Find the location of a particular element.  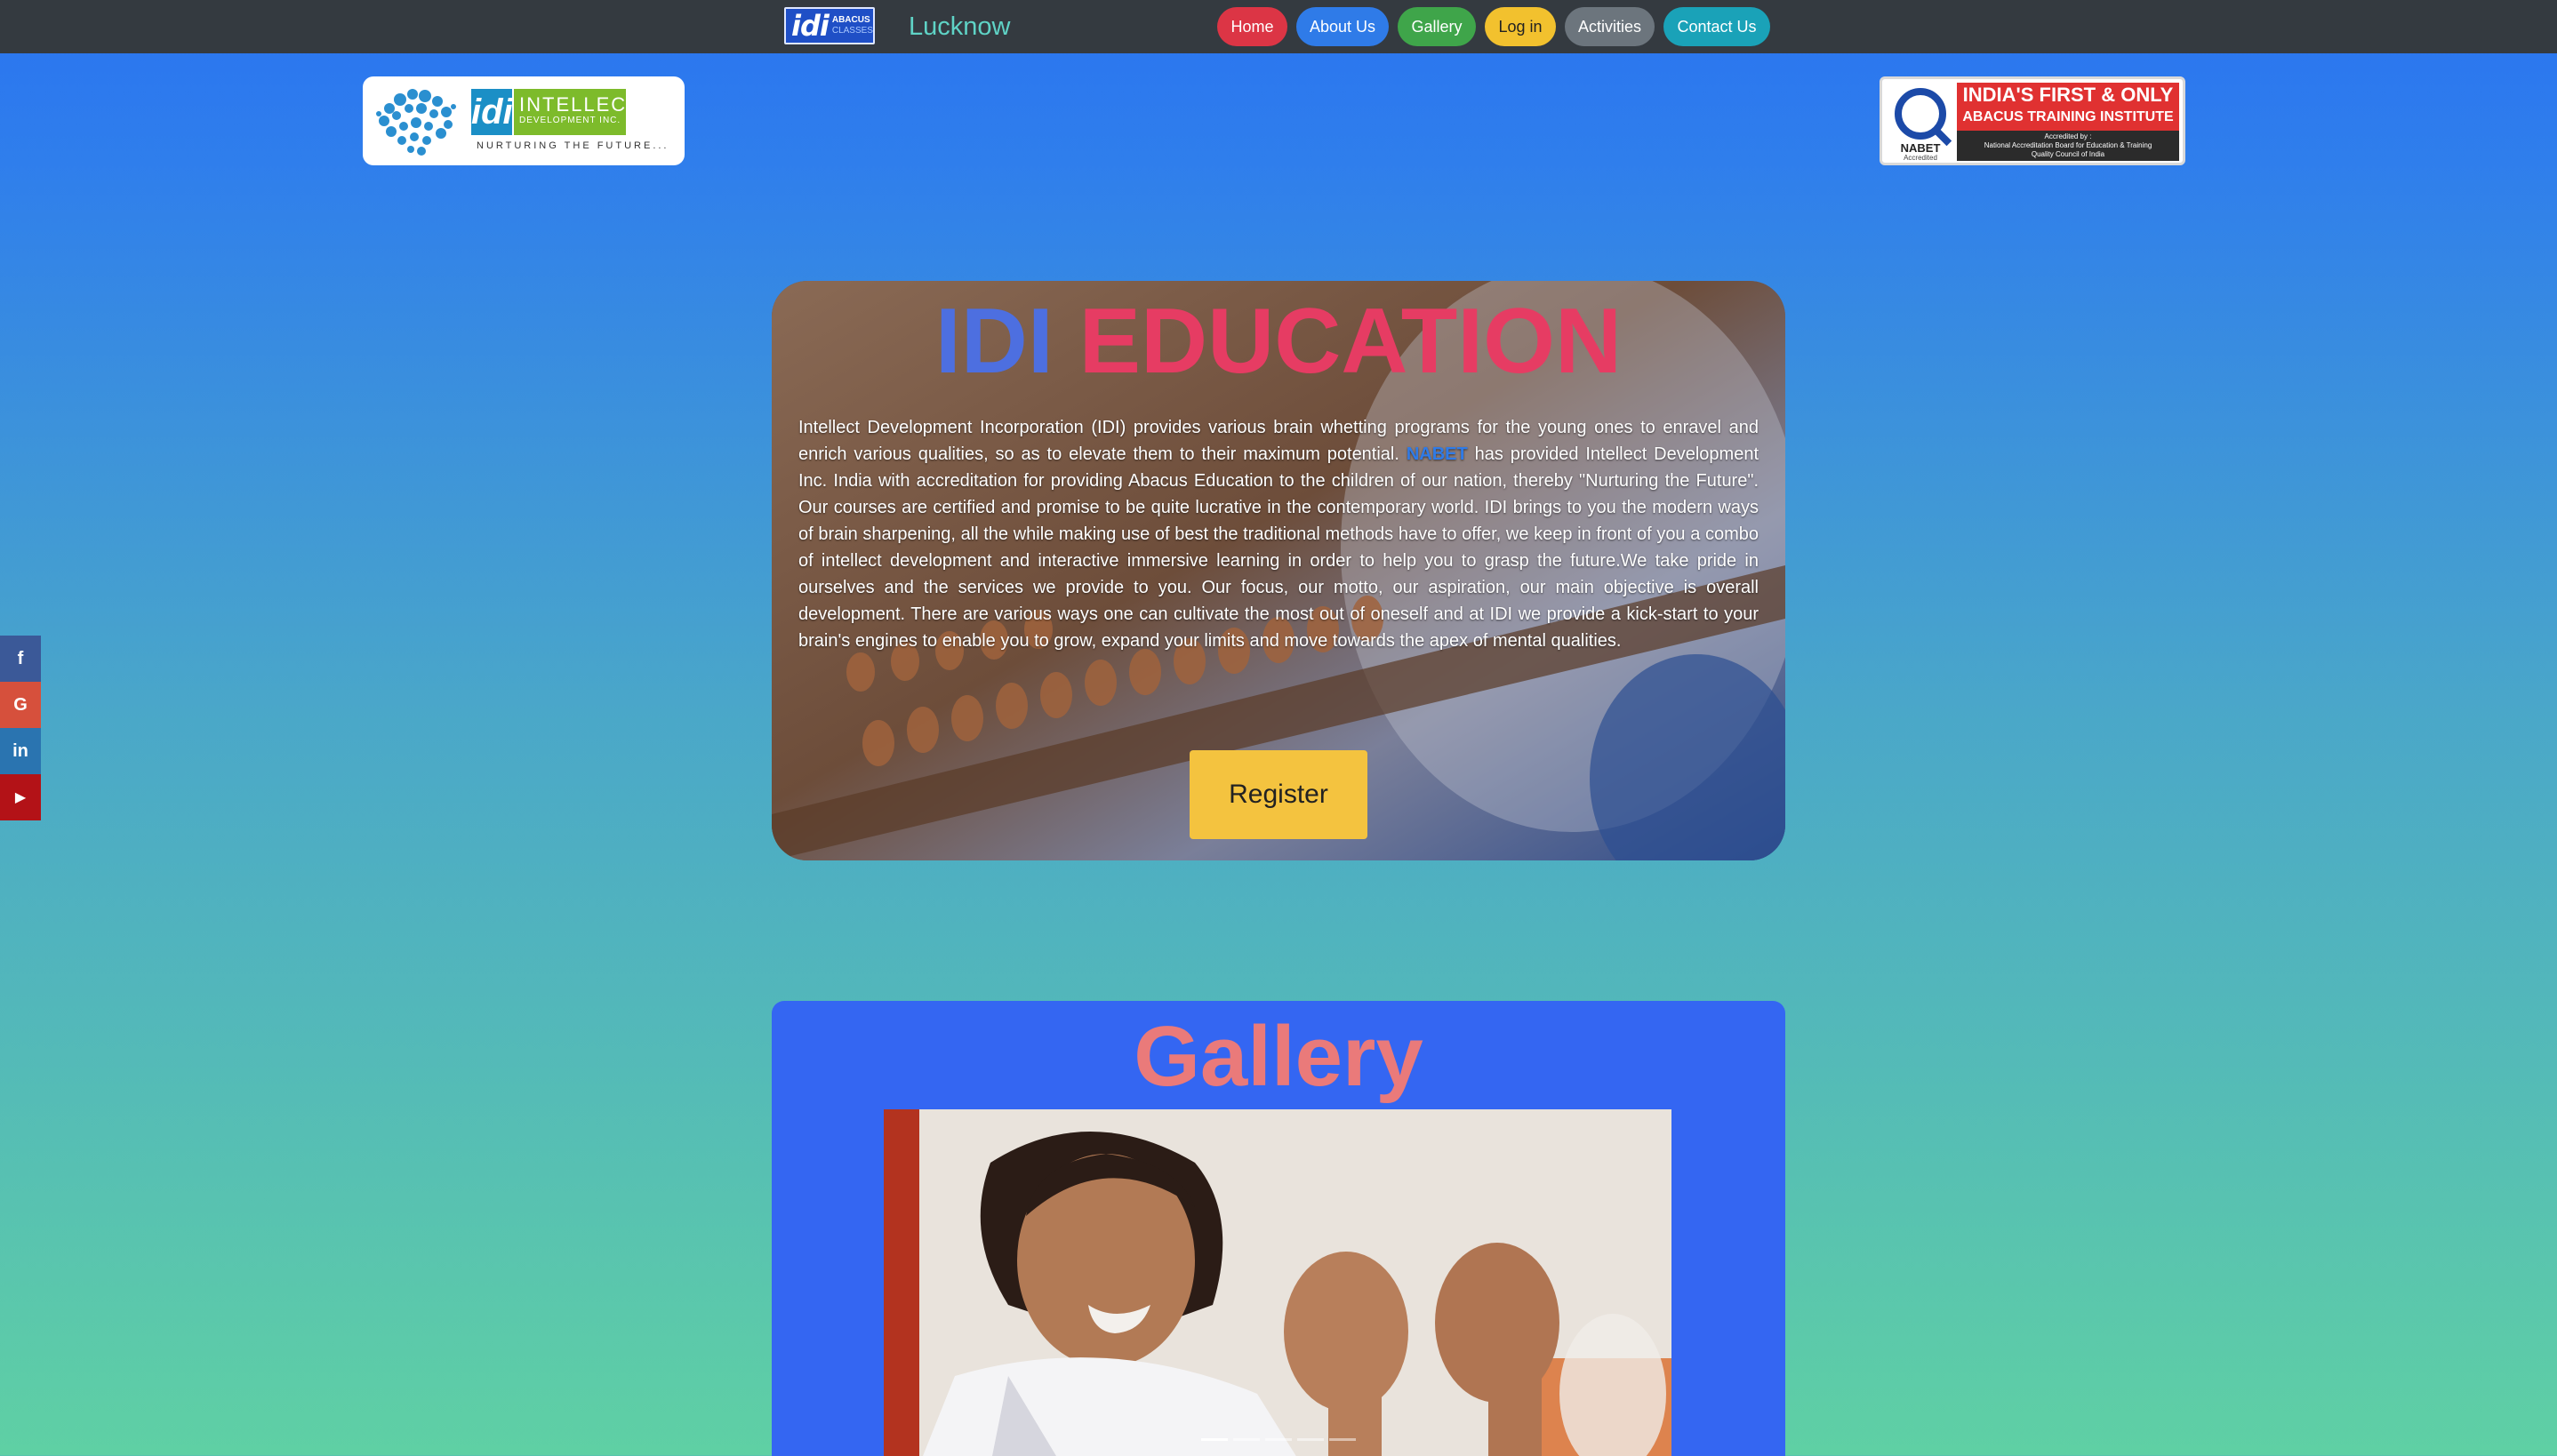

nav-activities-button: Activities is located at coordinates (1610, 26).